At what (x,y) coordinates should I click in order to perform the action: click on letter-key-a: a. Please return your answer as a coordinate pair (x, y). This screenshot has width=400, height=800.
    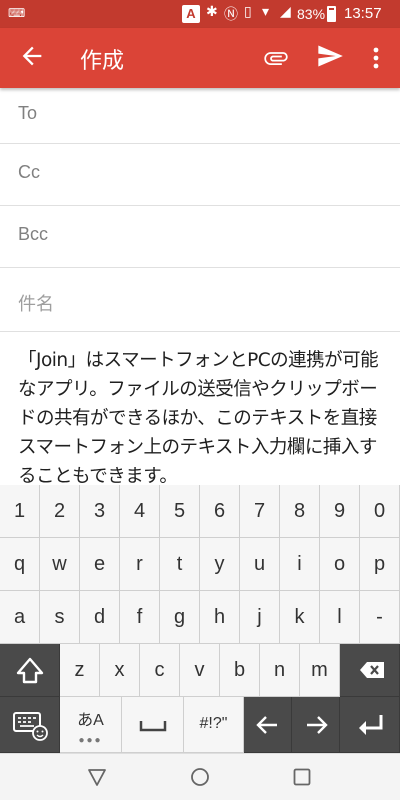
    Looking at the image, I should click on (20, 617).